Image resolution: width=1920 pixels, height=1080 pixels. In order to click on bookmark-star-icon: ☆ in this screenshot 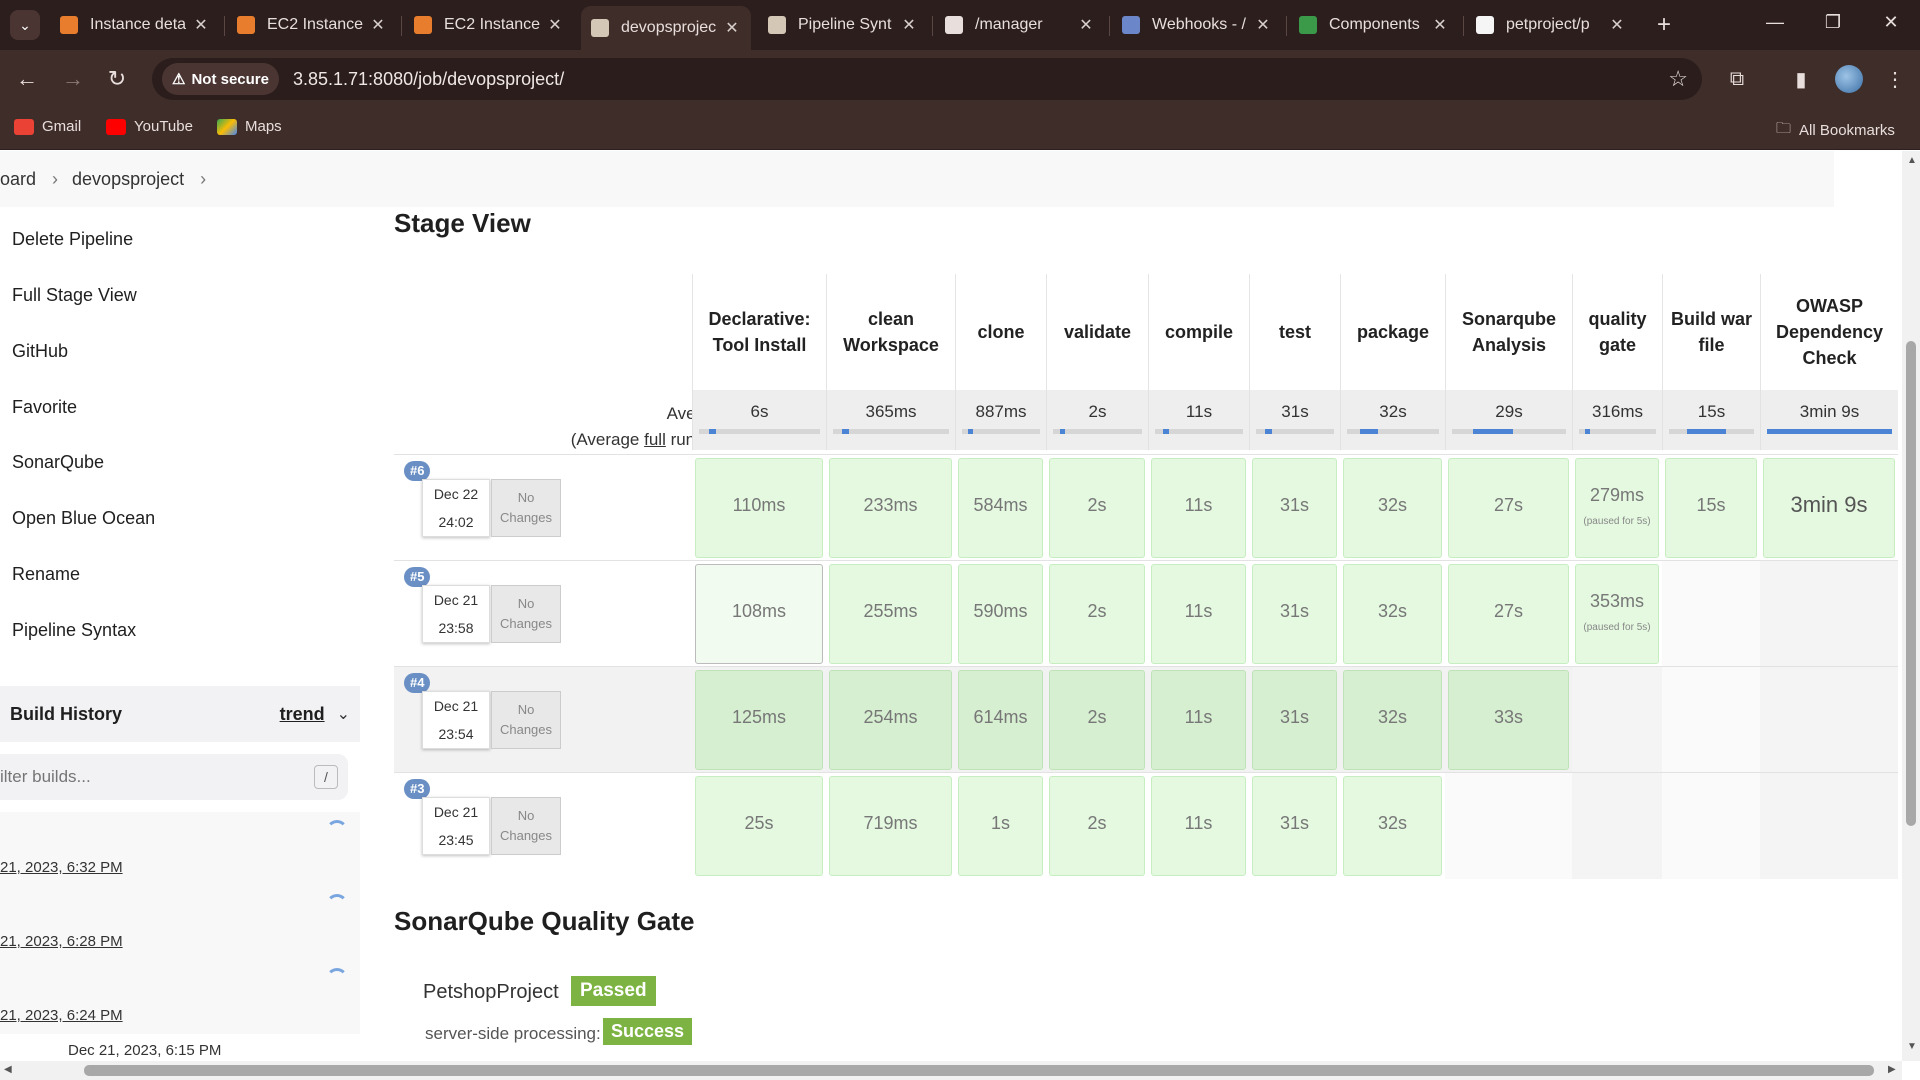, I will do `click(1678, 79)`.